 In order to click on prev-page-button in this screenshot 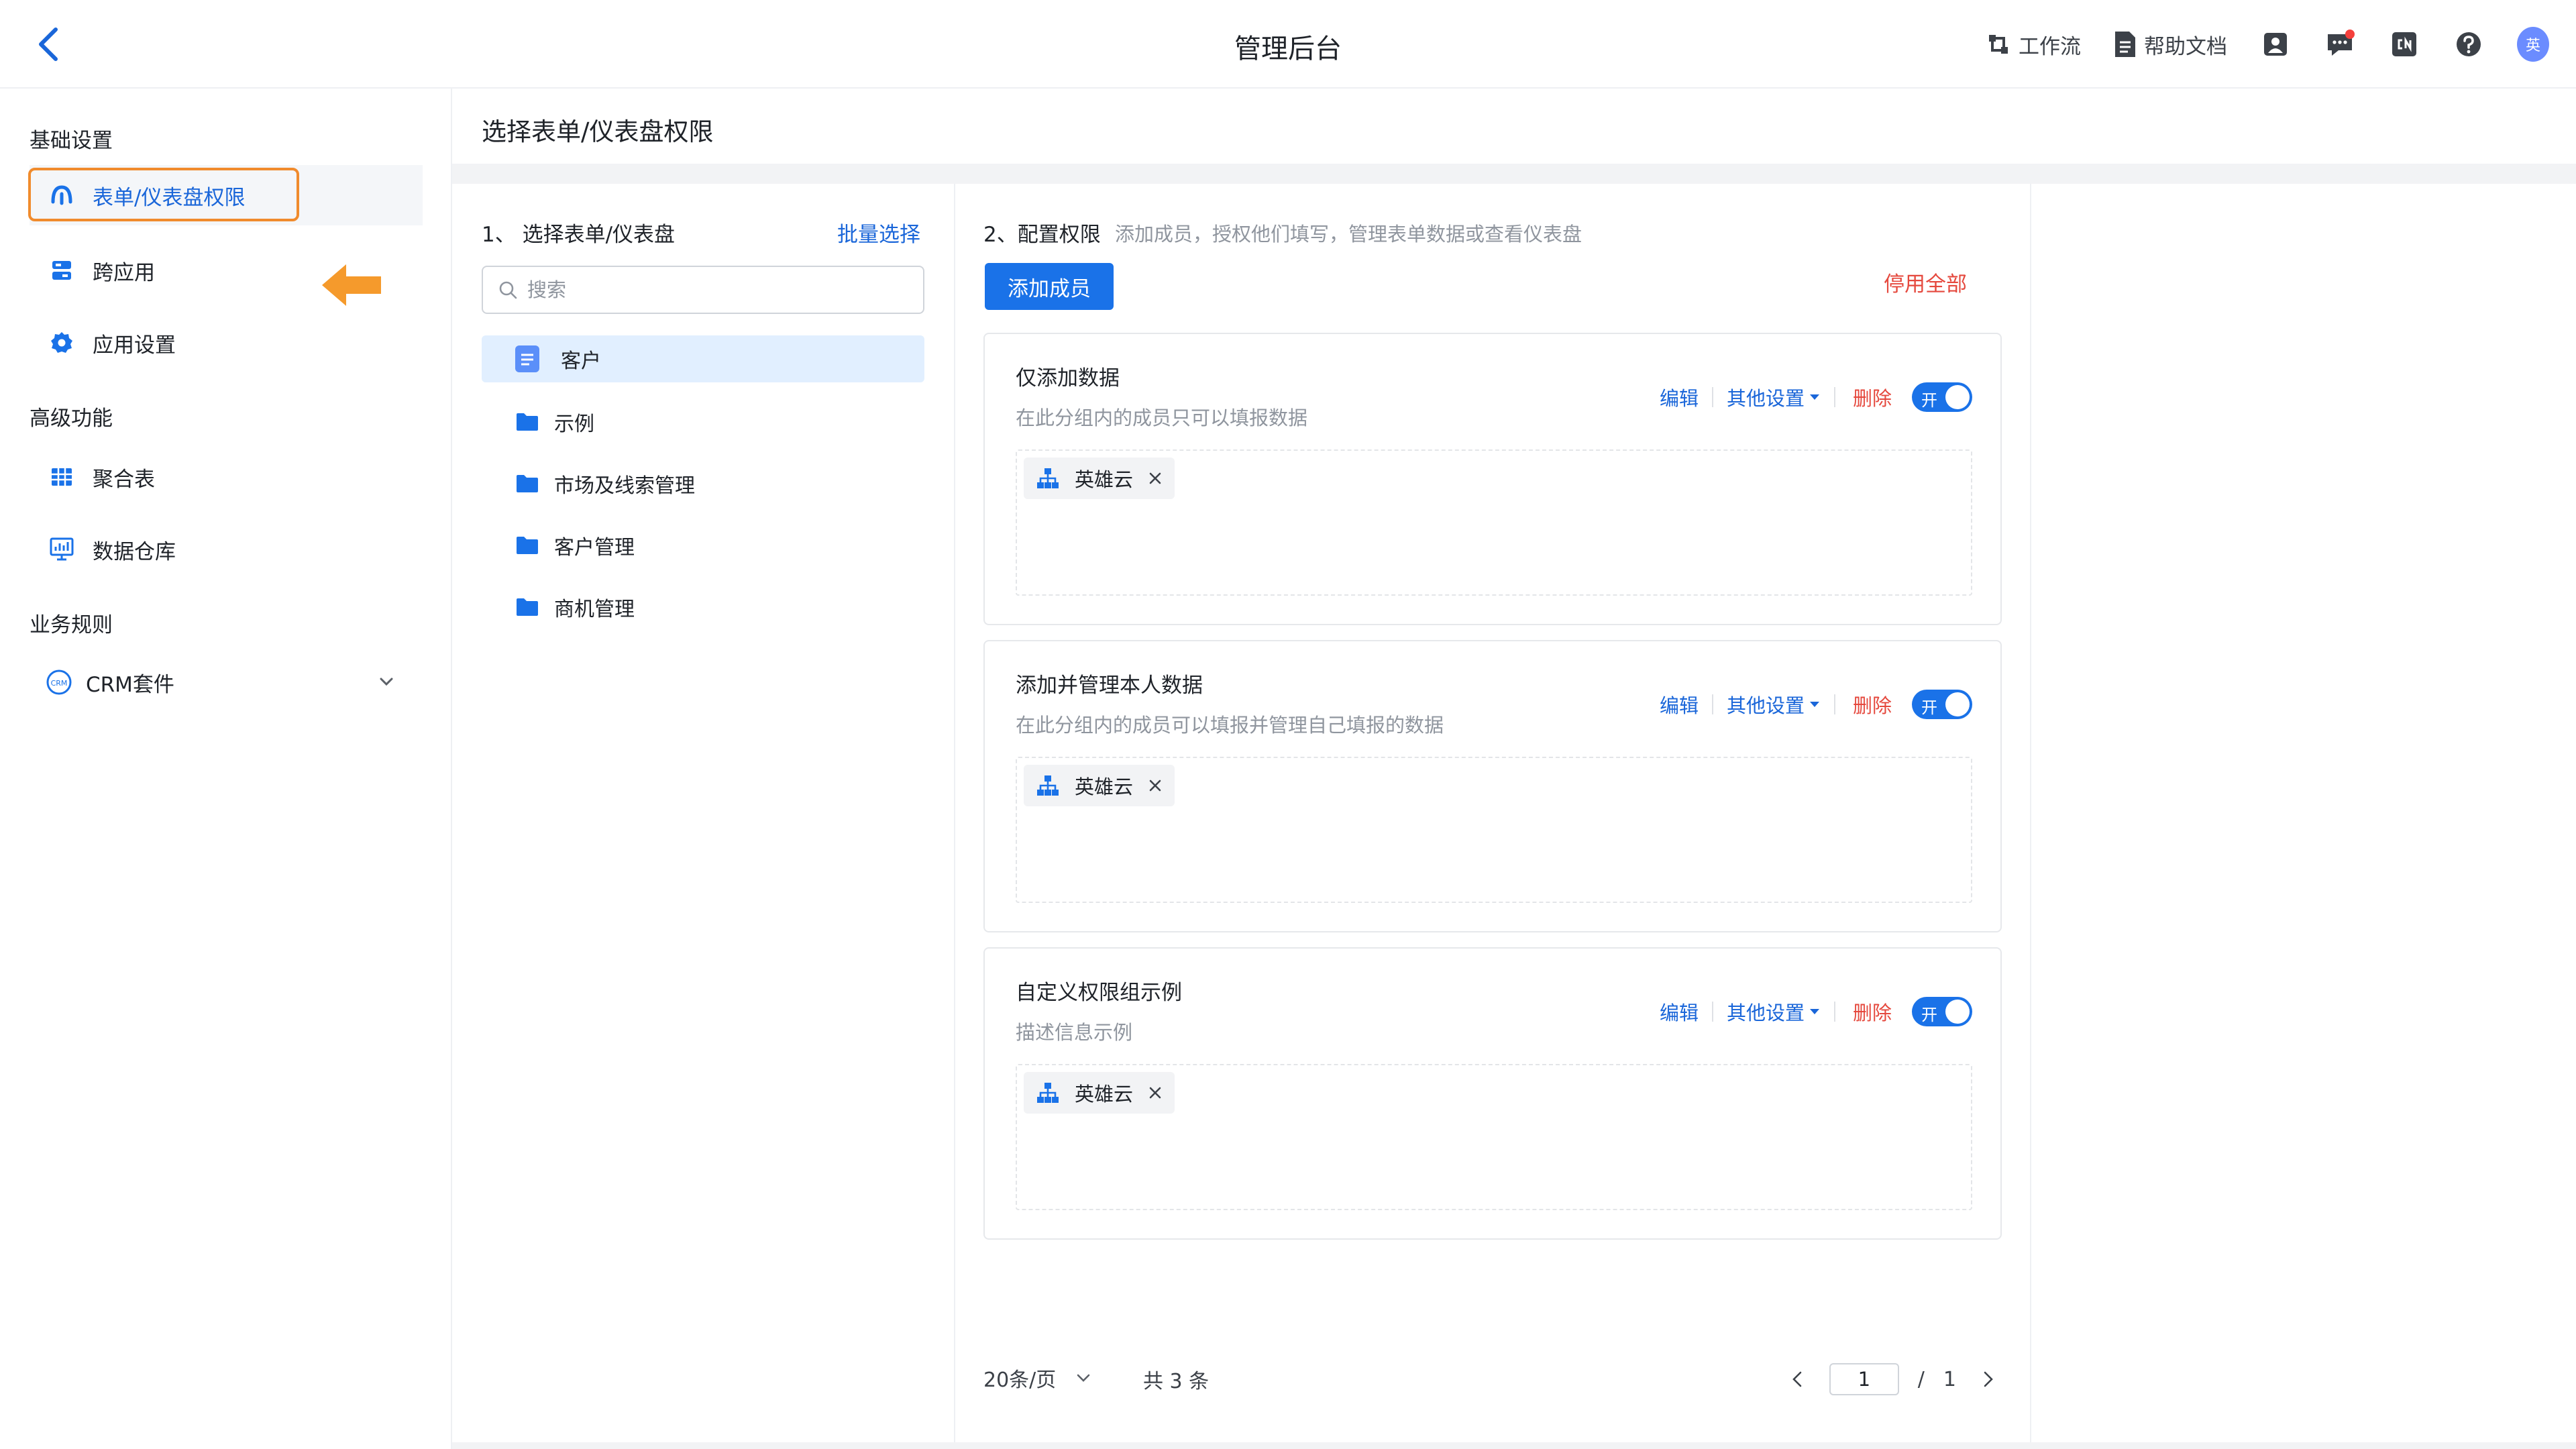, I will do `click(1797, 1379)`.